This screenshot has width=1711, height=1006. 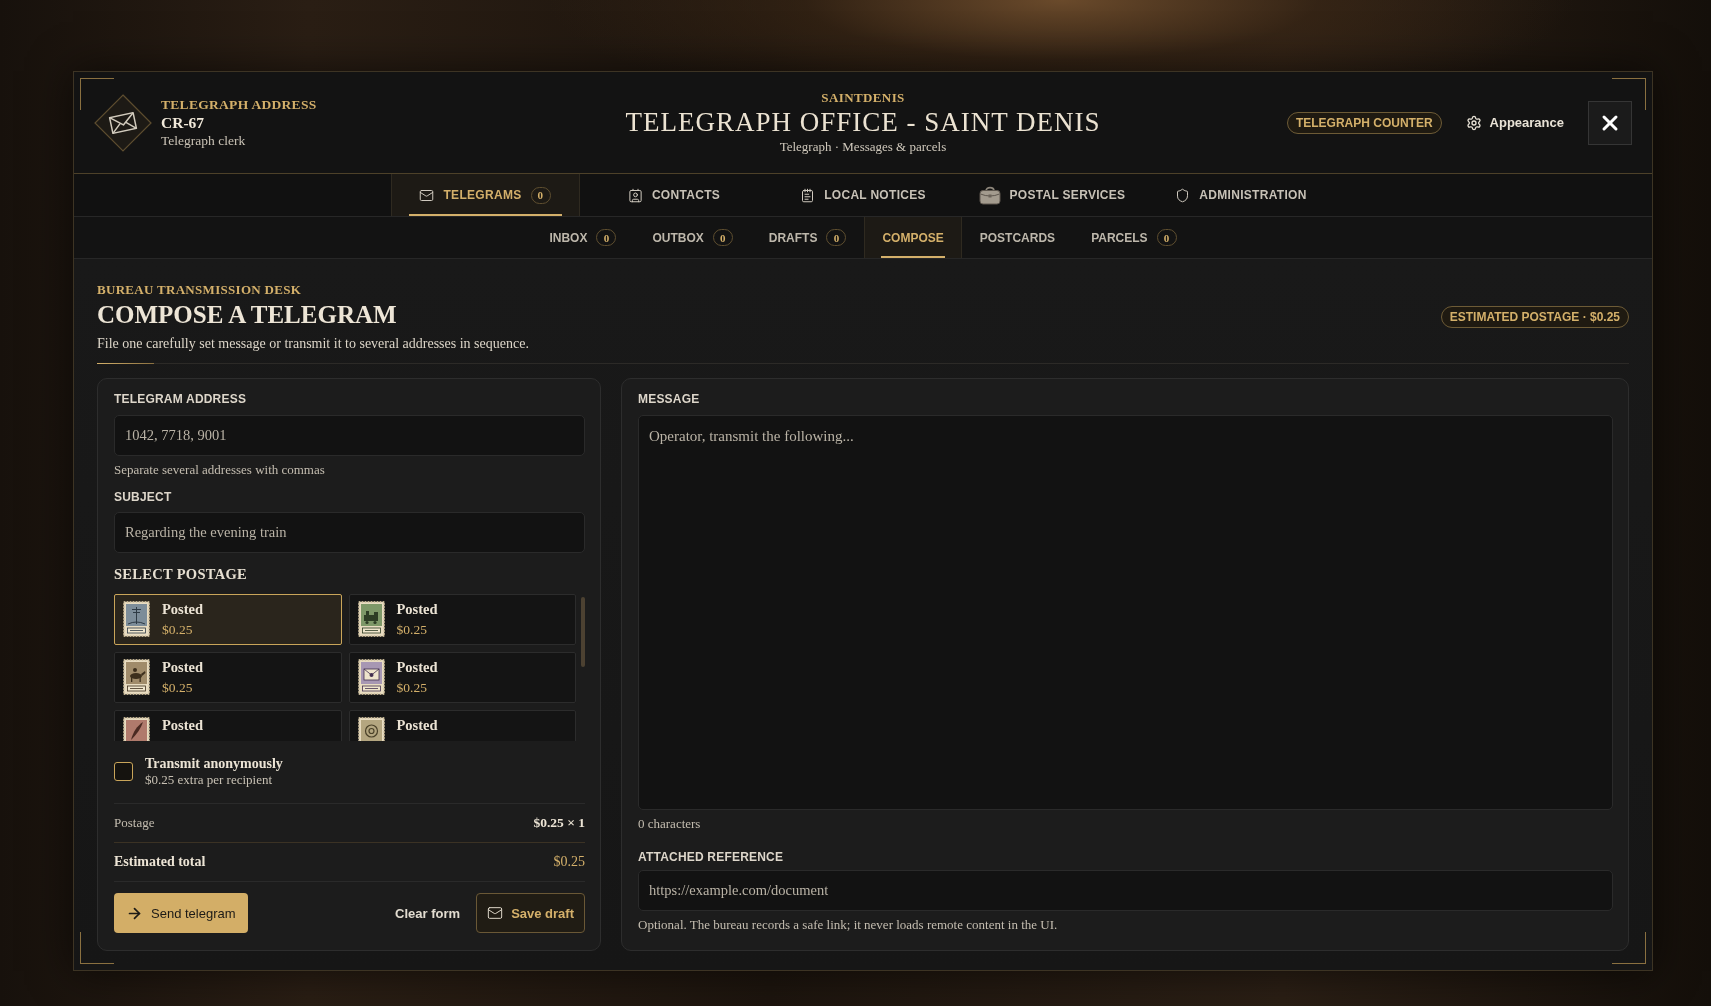 What do you see at coordinates (349, 435) in the screenshot?
I see `address-field: 1042, 7718, 9001` at bounding box center [349, 435].